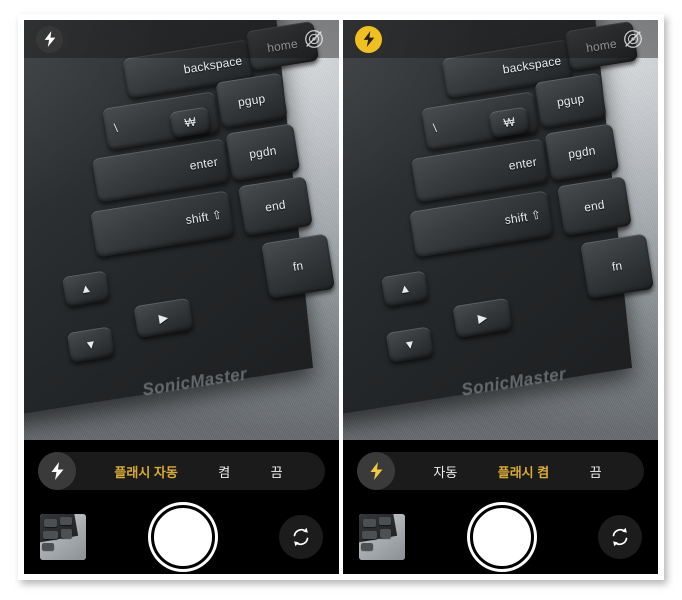 The image size is (682, 600). Describe the element at coordinates (376, 471) in the screenshot. I see `flash-toggle-right` at that location.